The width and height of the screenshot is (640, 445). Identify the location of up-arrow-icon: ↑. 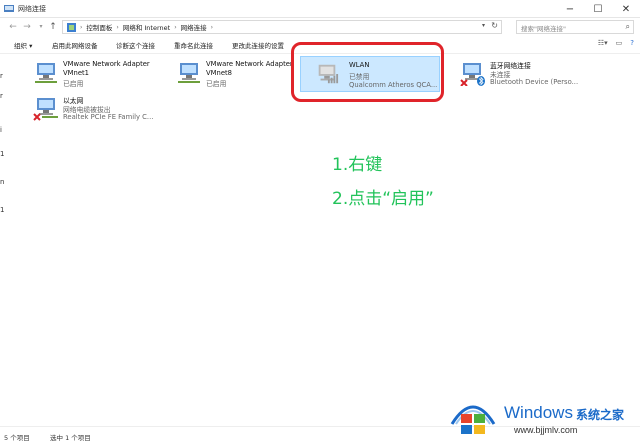
(53, 27).